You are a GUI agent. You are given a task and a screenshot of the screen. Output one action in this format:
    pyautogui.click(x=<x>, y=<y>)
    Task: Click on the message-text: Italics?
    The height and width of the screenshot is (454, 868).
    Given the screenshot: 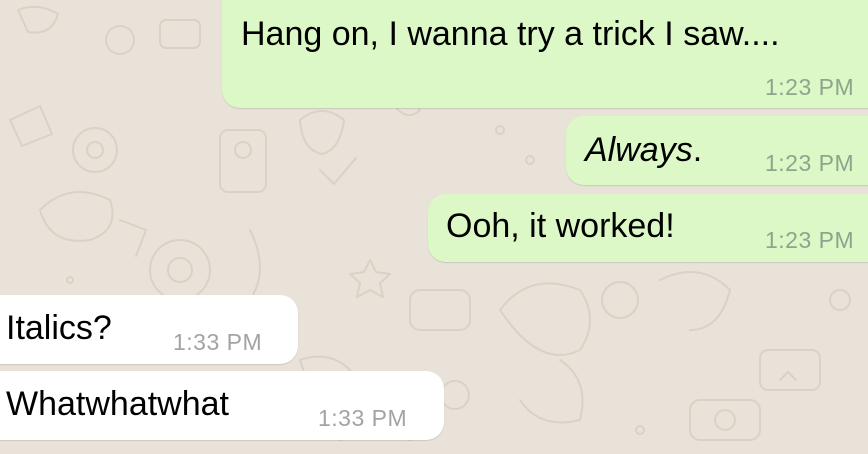 What is the action you would take?
    pyautogui.click(x=59, y=328)
    